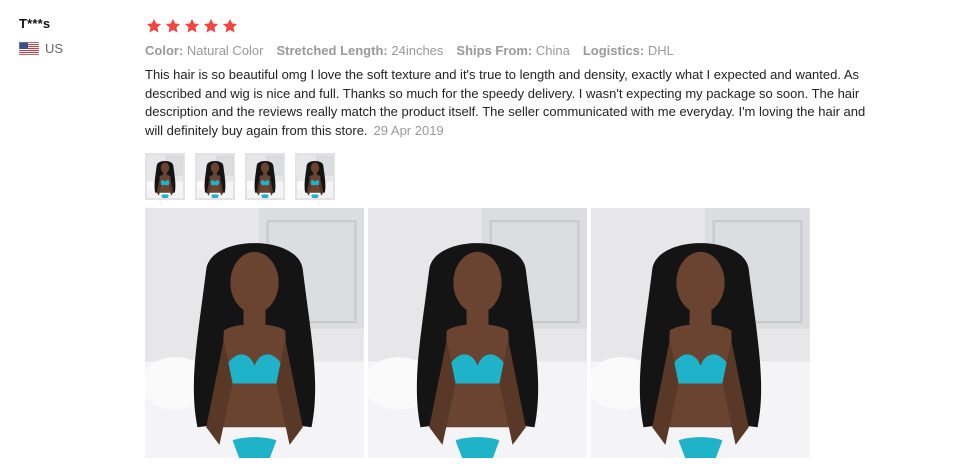 The width and height of the screenshot is (960, 465). What do you see at coordinates (164, 50) in the screenshot?
I see `attribute-label: Color:` at bounding box center [164, 50].